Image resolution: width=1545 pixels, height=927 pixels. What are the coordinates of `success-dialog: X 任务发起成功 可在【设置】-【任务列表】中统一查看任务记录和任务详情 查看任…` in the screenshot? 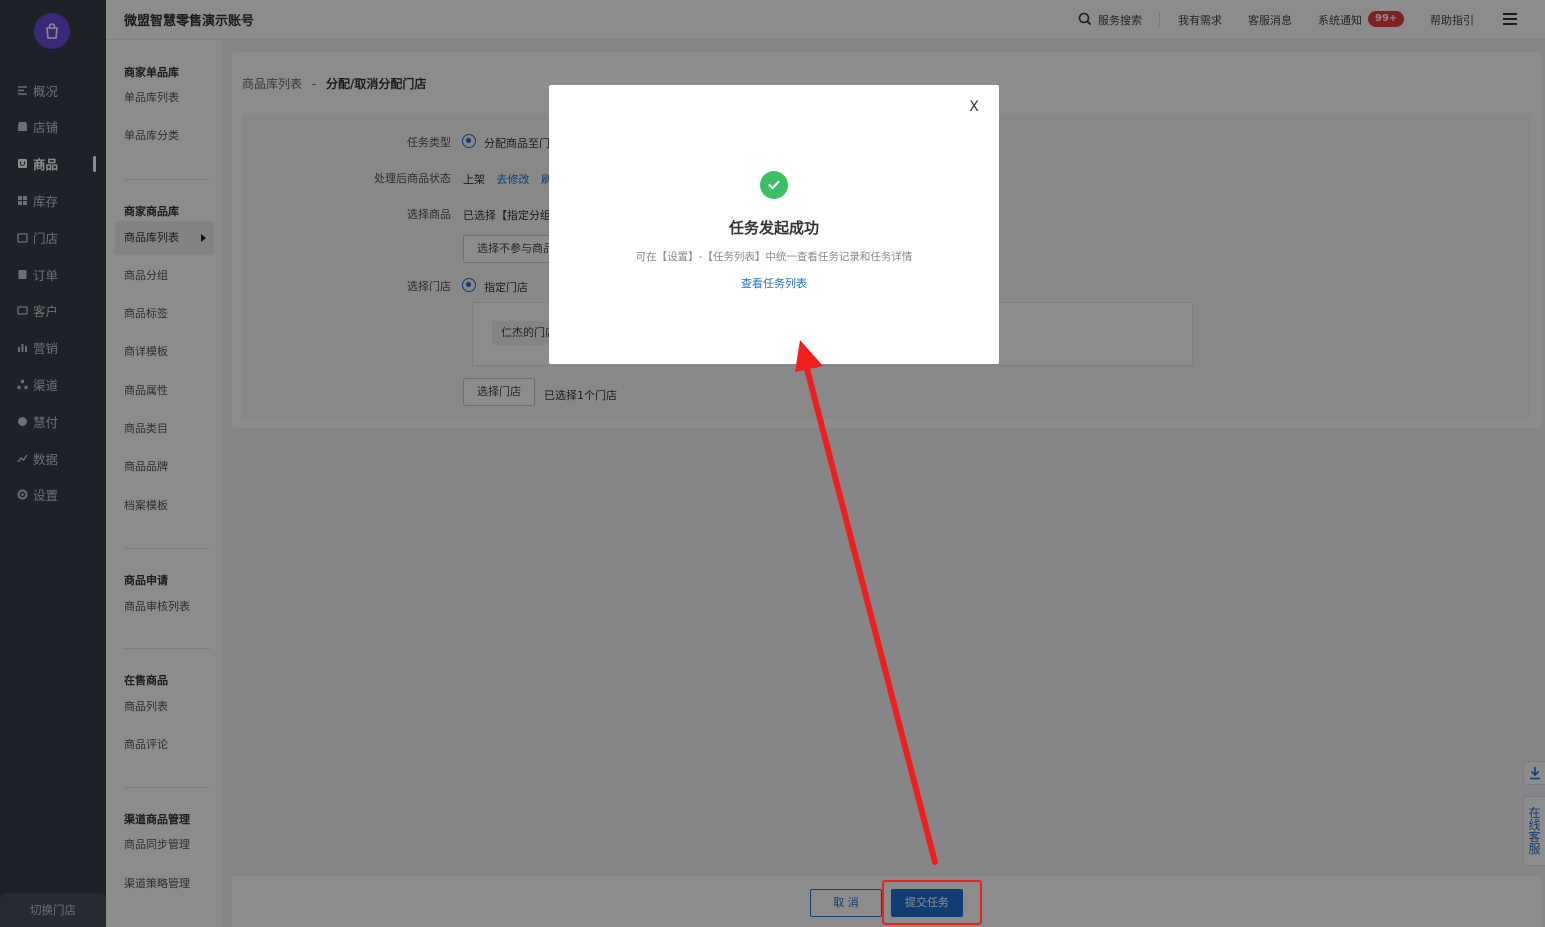 It's located at (774, 224).